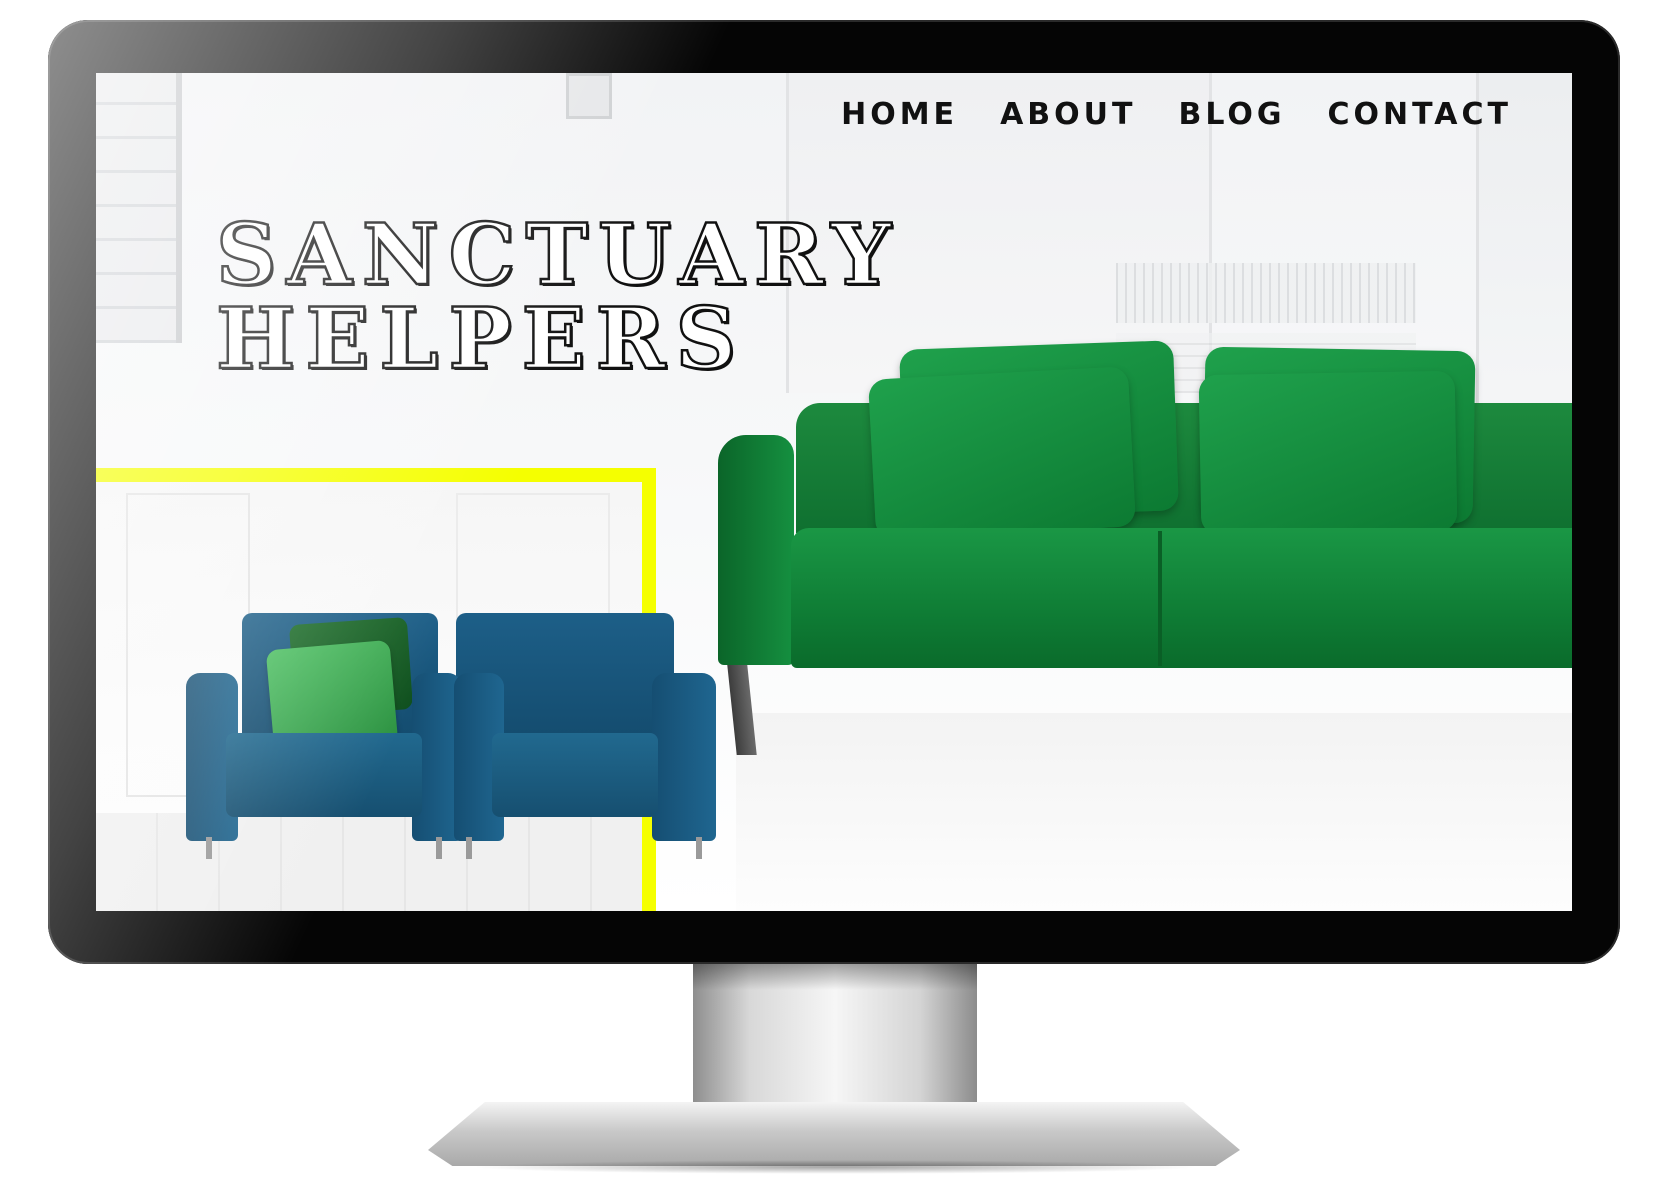 The height and width of the screenshot is (1180, 1660). I want to click on site-title-line-1: SANCTUARY, so click(558, 254).